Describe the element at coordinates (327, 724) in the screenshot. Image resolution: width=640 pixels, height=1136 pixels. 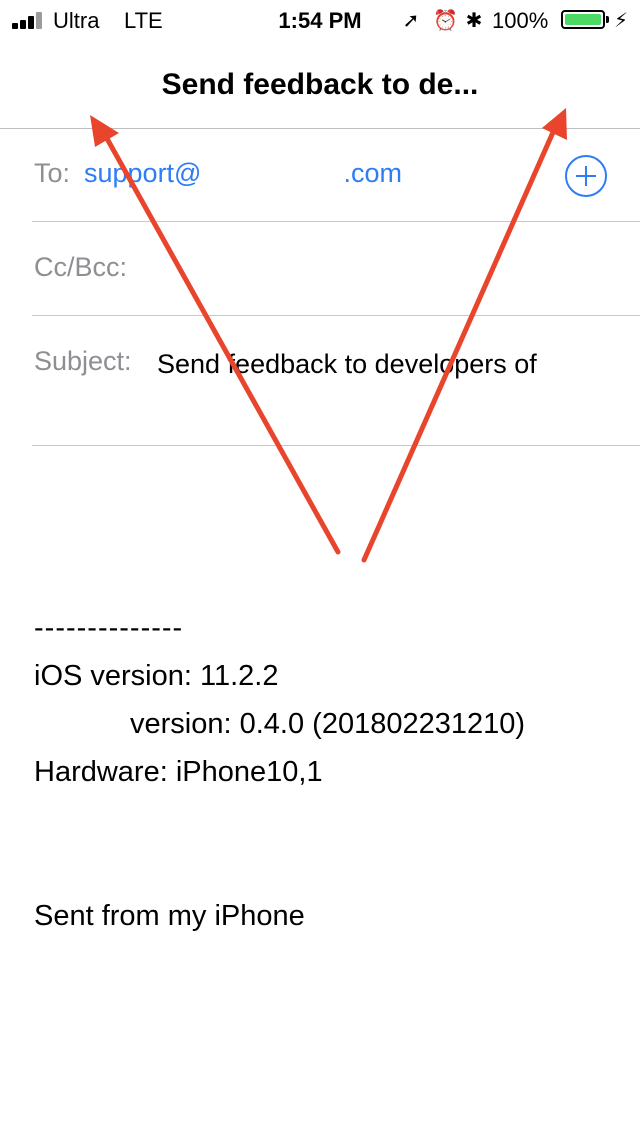
I see `app-version-line: version: 0.4.0 (201802231210)` at that location.